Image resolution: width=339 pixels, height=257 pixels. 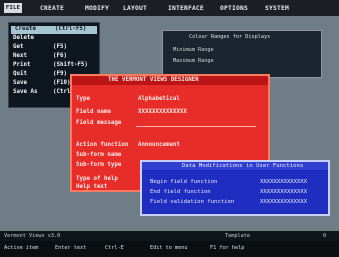 I want to click on sub-form-name-label: Sub-form name, so click(x=99, y=155).